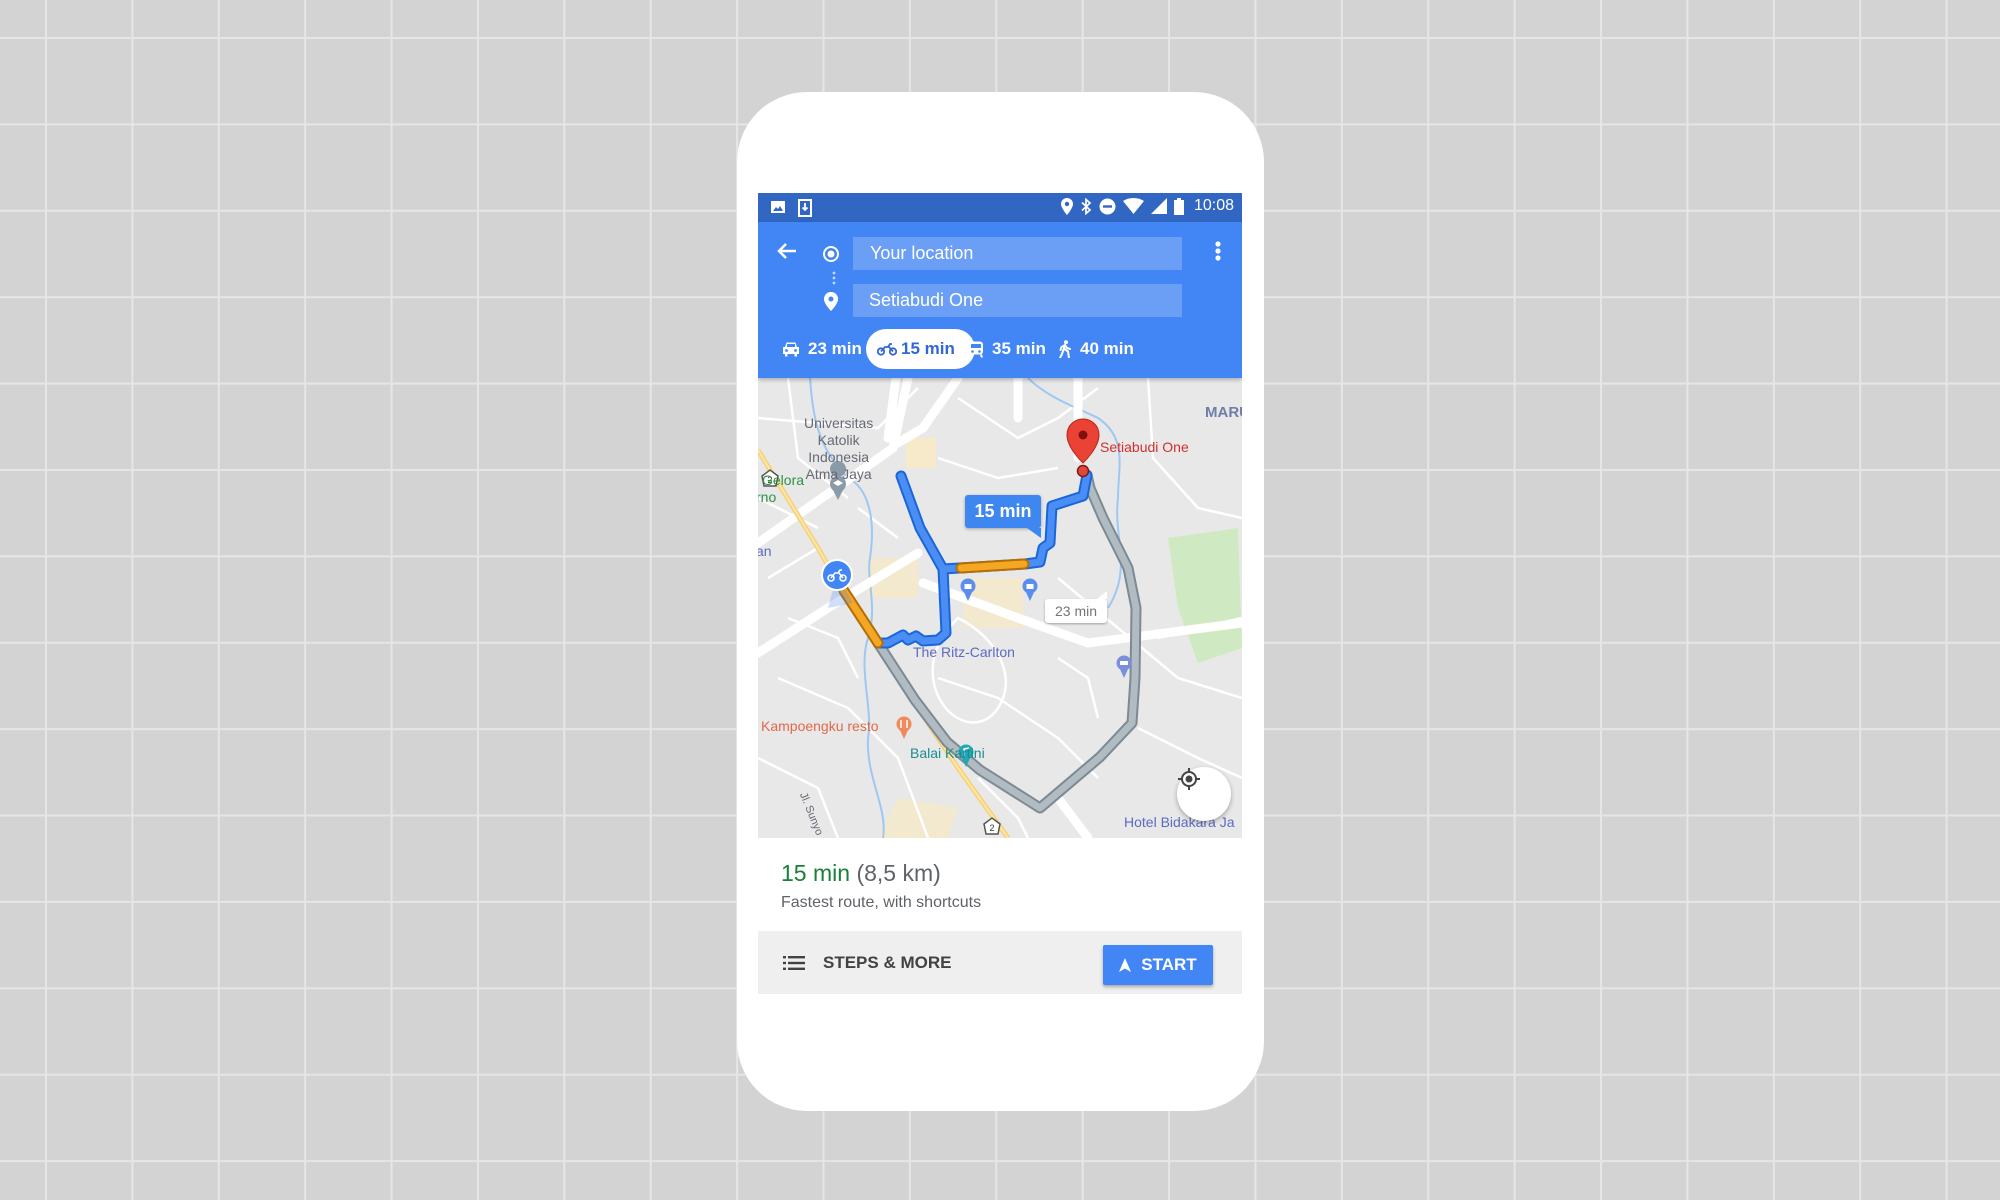 Image resolution: width=2000 pixels, height=1200 pixels. I want to click on map-area-block, so click(918, 818).